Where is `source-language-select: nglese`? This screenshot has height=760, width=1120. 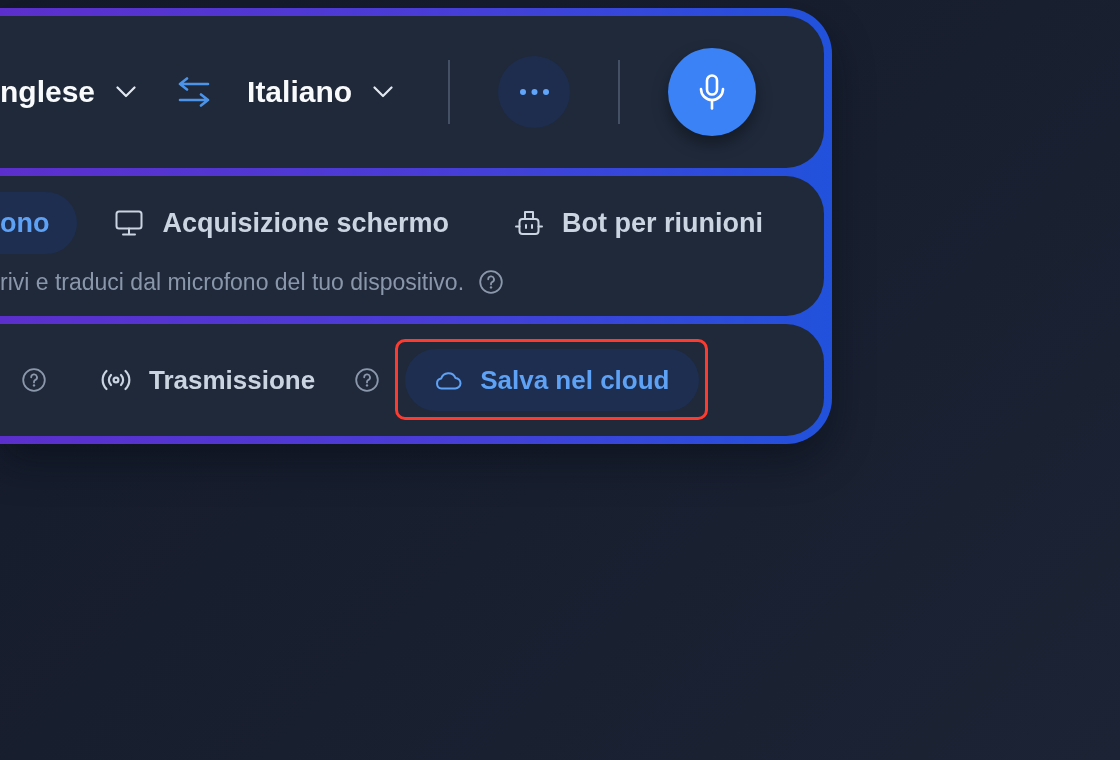 source-language-select: nglese is located at coordinates (68, 92).